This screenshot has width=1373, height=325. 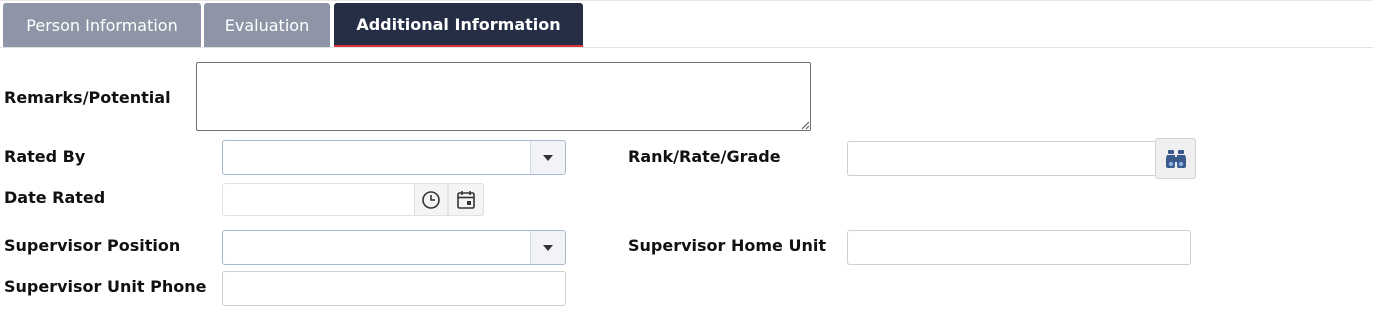 I want to click on clock-icon, so click(x=431, y=199).